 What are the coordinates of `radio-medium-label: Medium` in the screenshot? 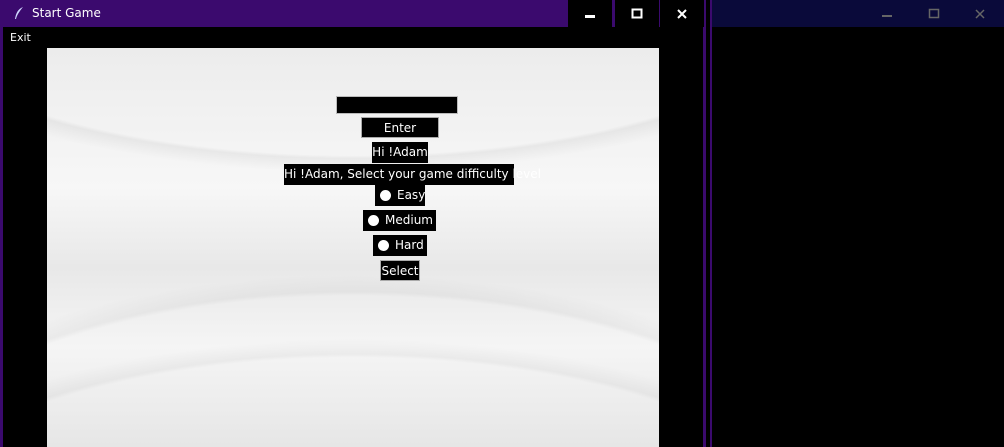 It's located at (409, 220).